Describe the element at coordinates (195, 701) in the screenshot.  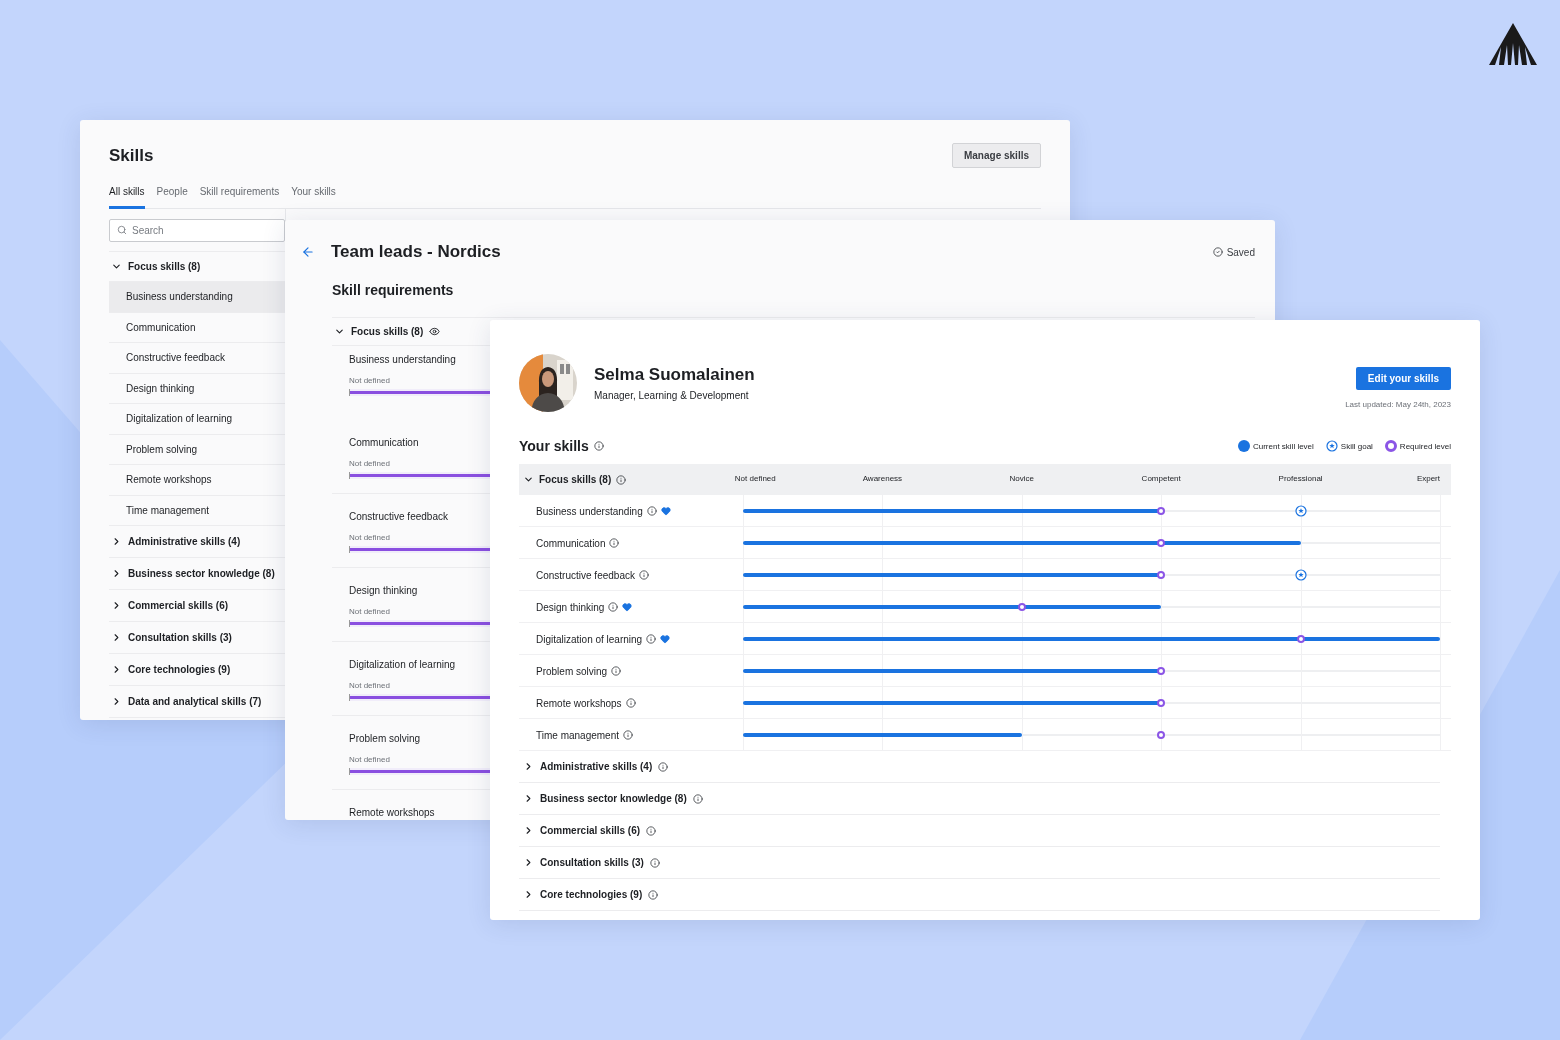
I see `group-label: Data and analytical skills (7)` at that location.